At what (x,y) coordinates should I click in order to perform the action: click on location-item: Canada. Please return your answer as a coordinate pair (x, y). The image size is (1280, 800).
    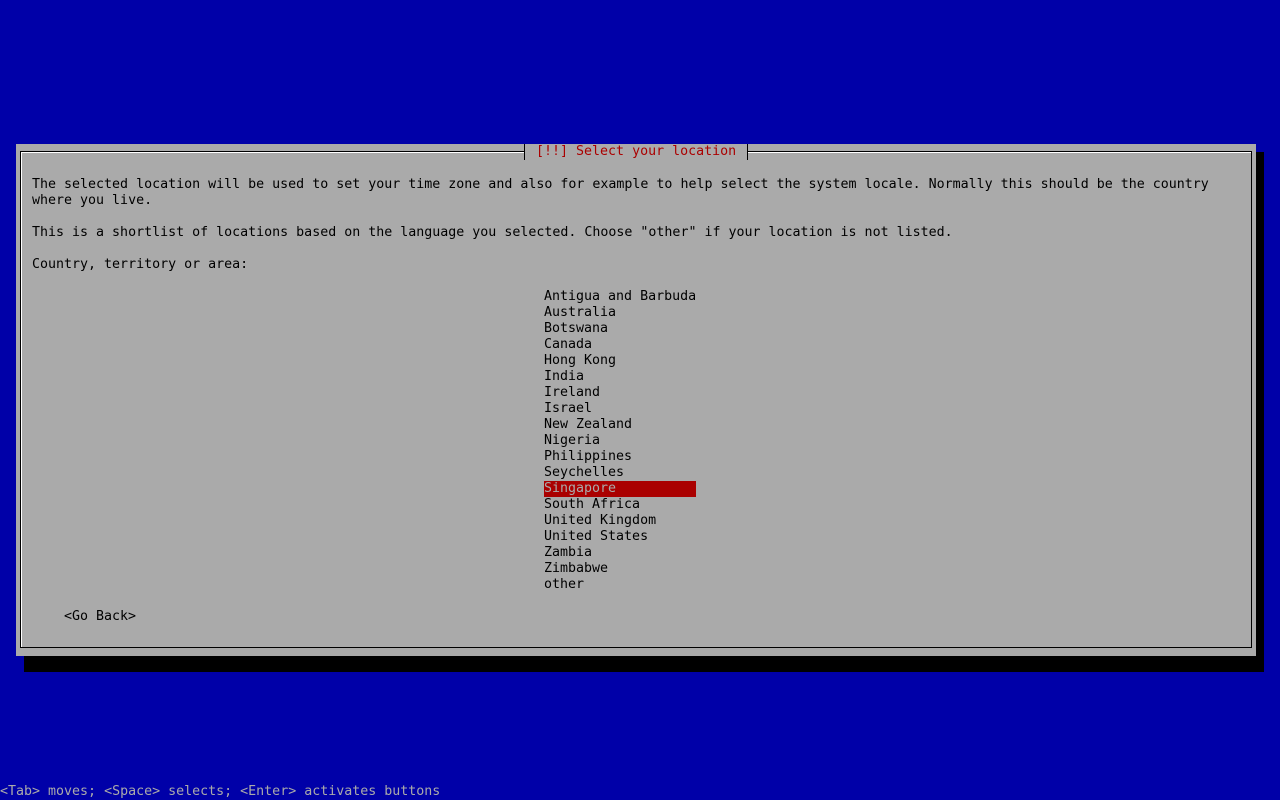
    Looking at the image, I should click on (620, 345).